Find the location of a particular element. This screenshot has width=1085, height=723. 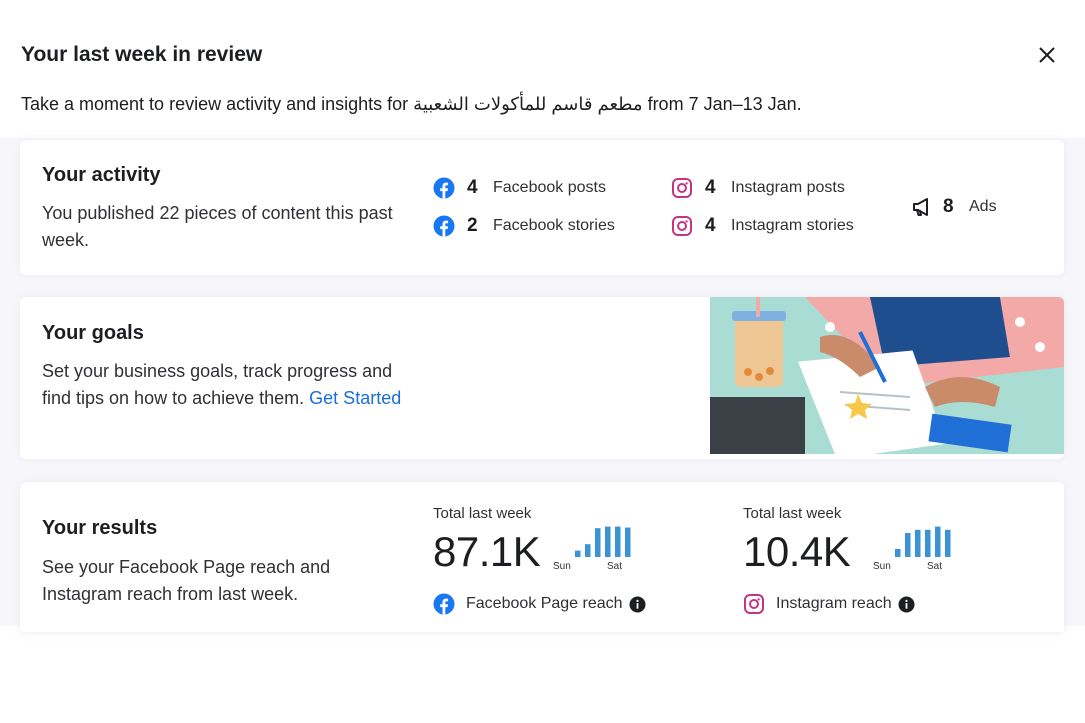

get-started-link: Get Started is located at coordinates (355, 398).